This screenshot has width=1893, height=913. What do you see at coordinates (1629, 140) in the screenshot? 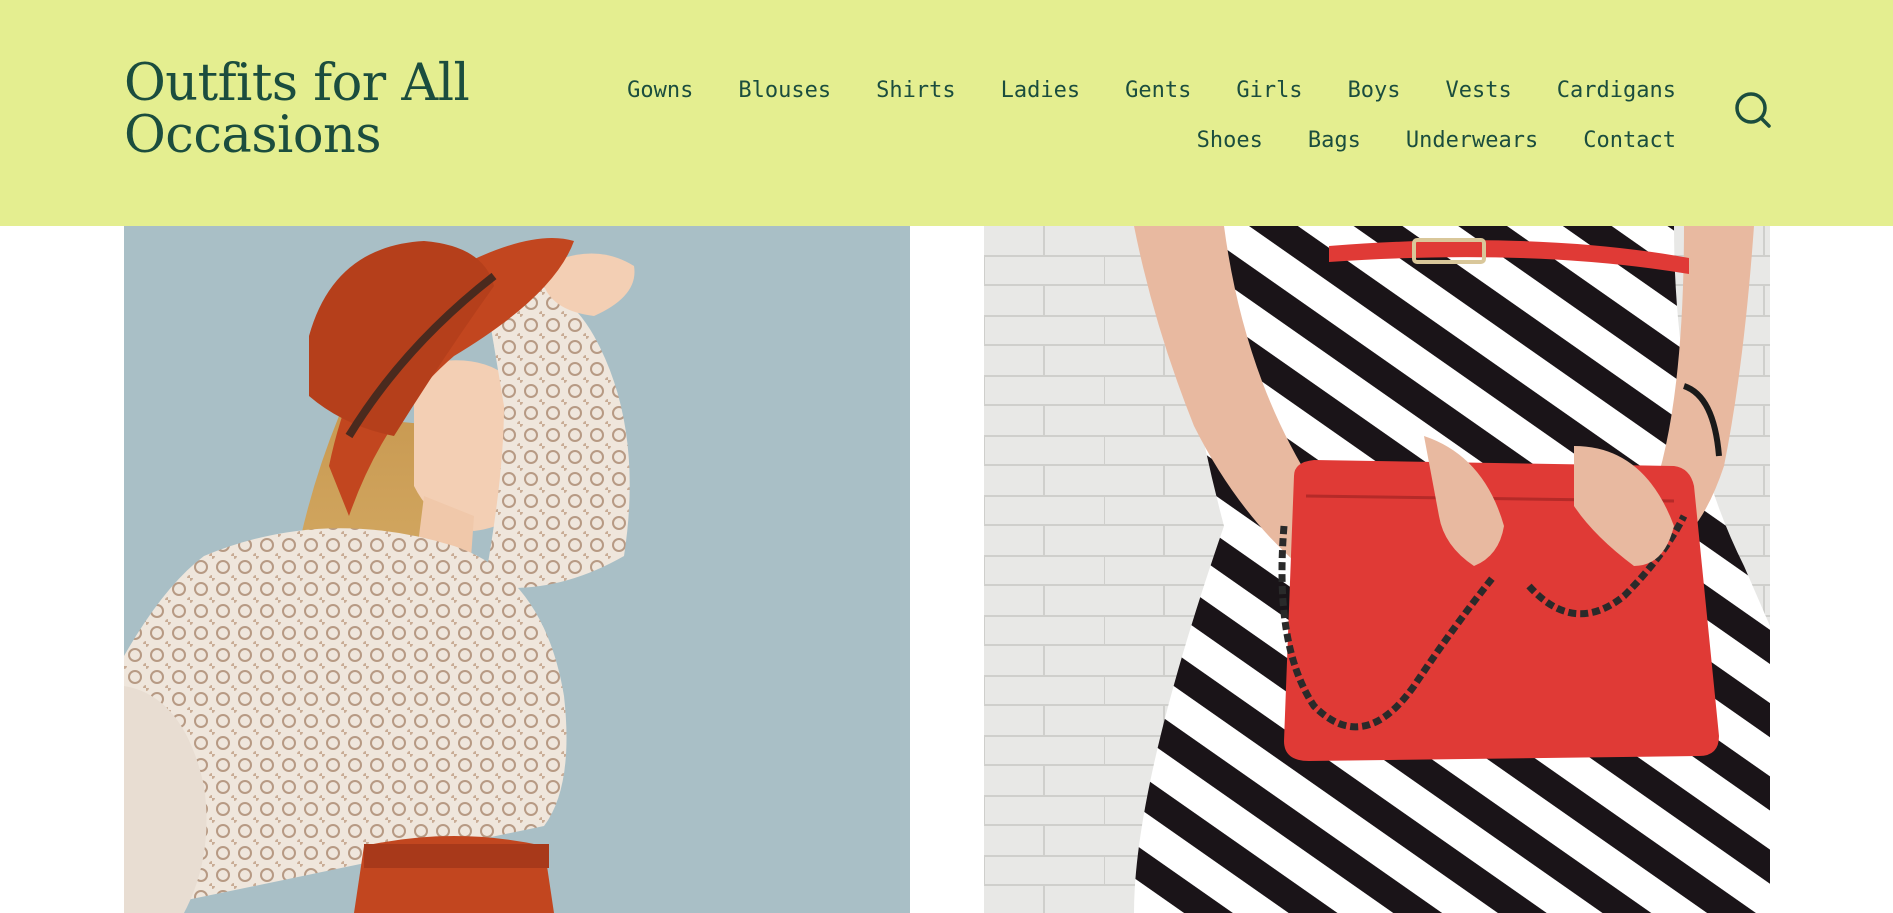
I see `nav-item-contact: Contact` at bounding box center [1629, 140].